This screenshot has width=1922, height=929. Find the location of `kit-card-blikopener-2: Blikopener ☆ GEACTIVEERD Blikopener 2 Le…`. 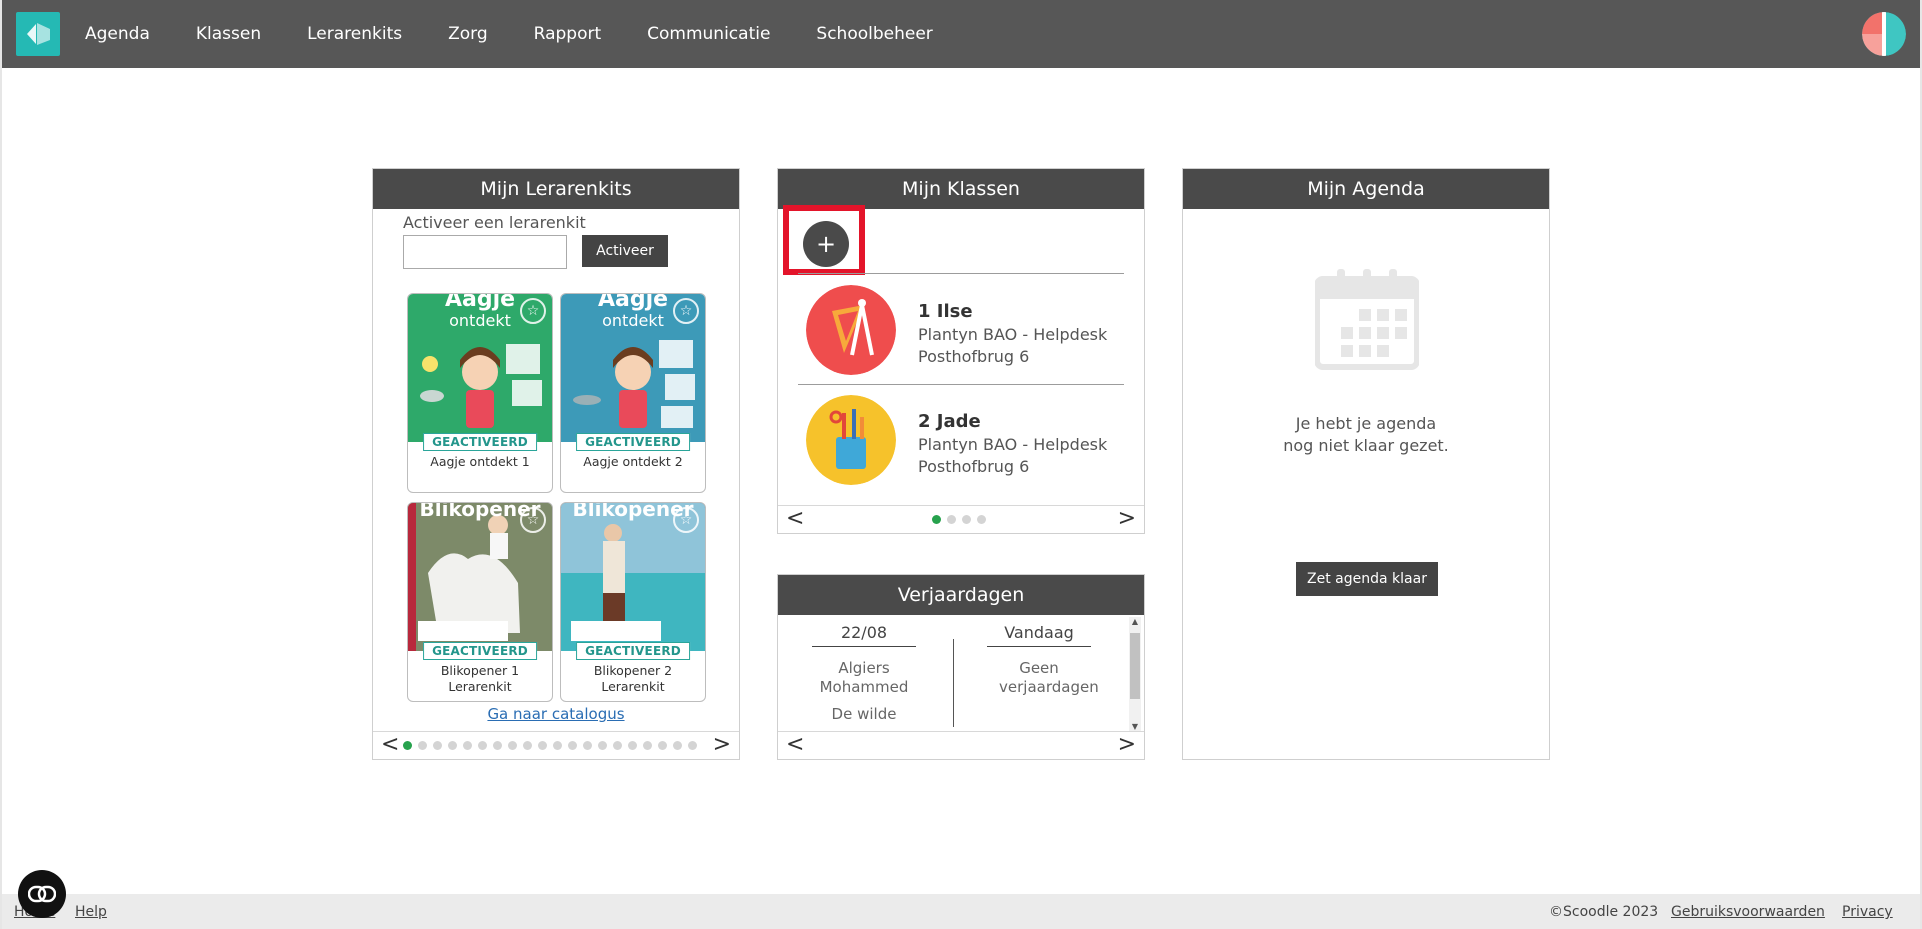

kit-card-blikopener-2: Blikopener ☆ GEACTIVEERD Blikopener 2 Le… is located at coordinates (633, 602).